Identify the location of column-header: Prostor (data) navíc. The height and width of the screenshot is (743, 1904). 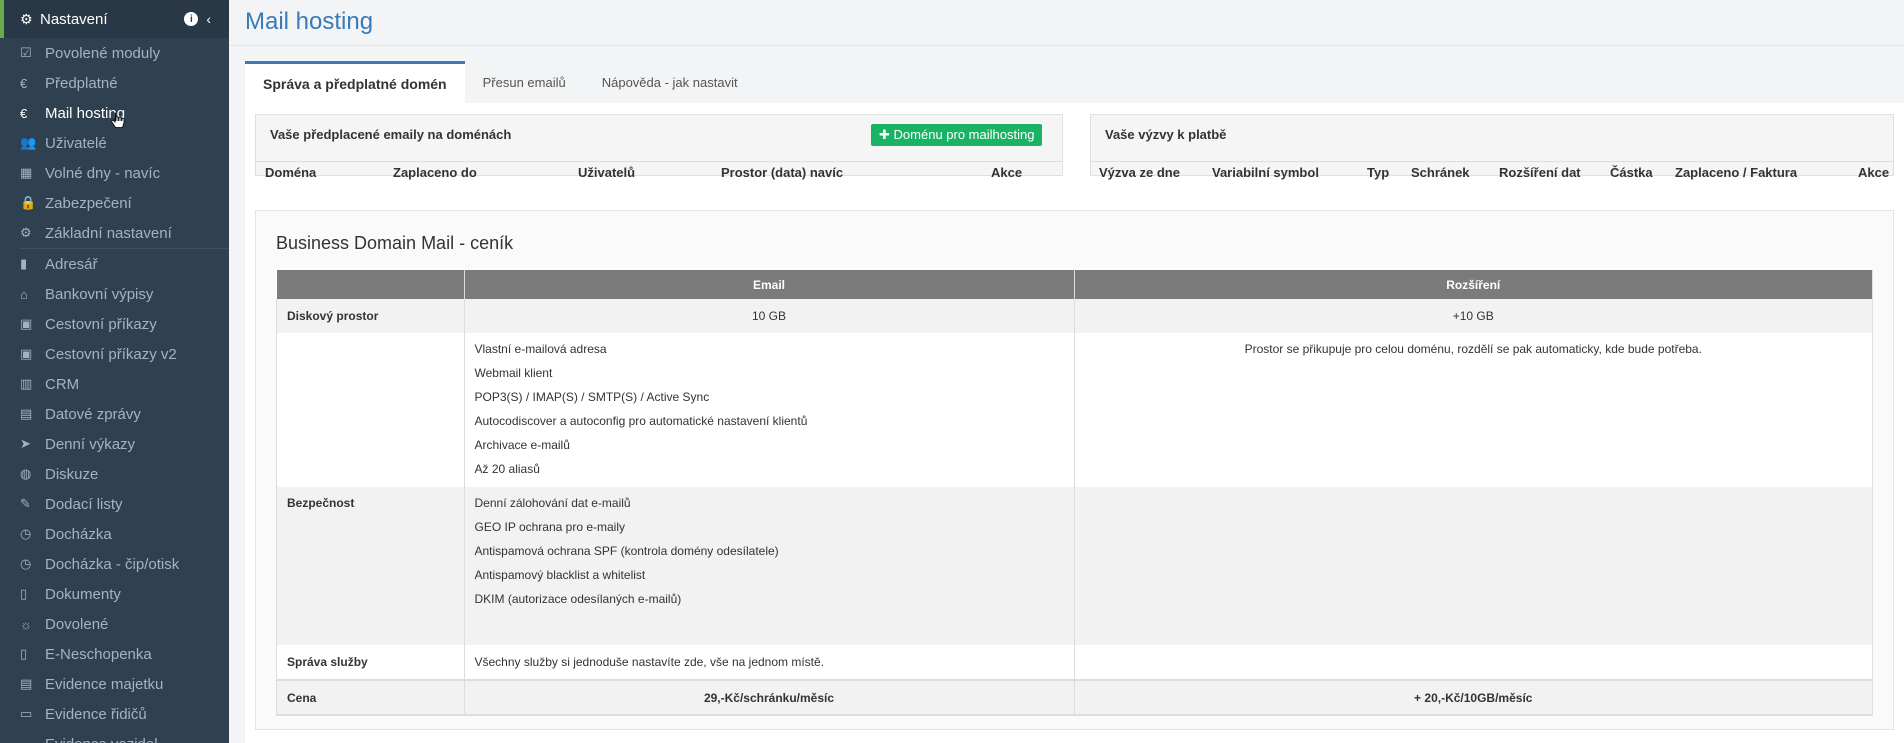
(782, 172).